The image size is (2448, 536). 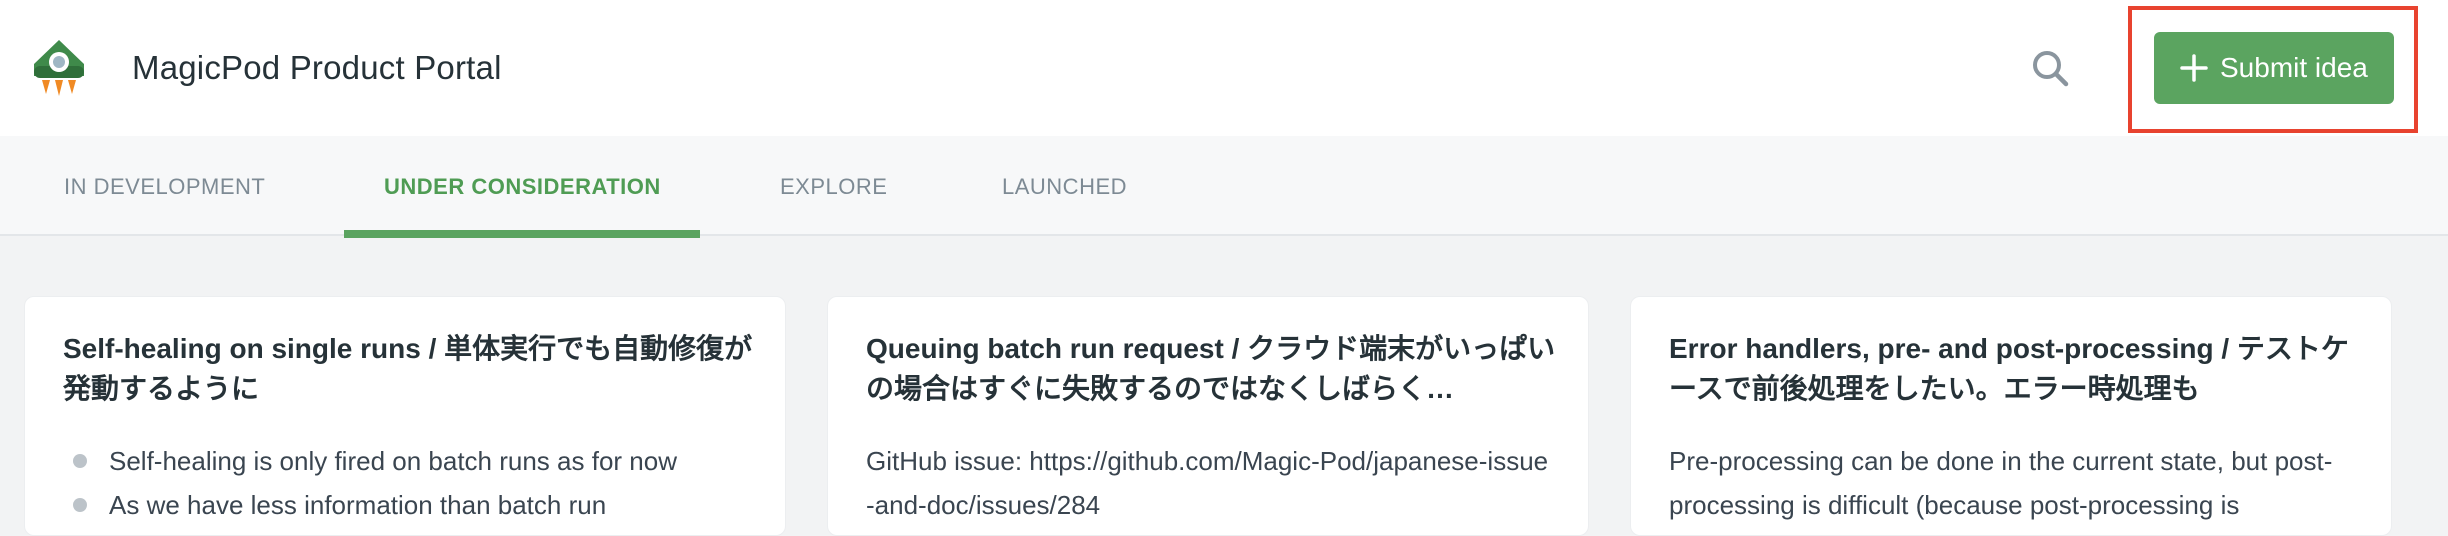 I want to click on search-button, so click(x=2051, y=69).